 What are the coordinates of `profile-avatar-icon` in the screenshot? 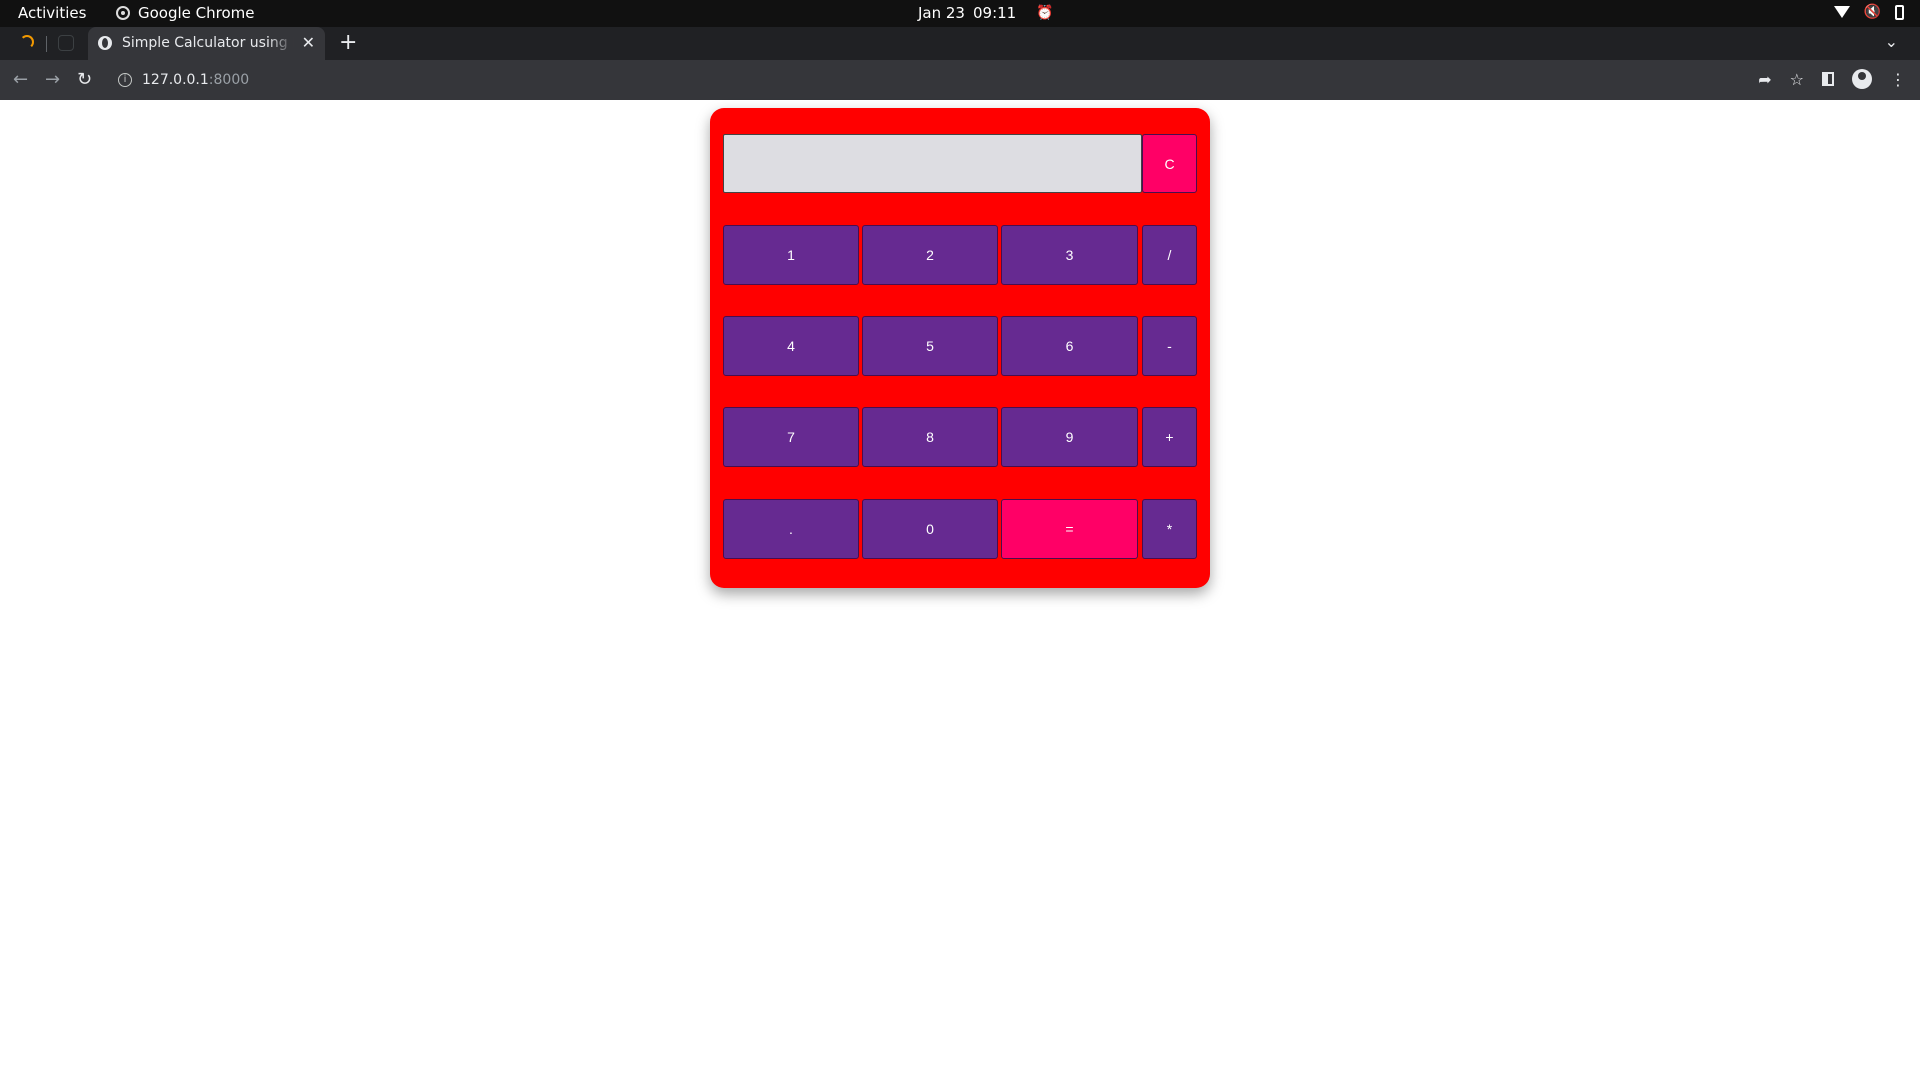 It's located at (1862, 79).